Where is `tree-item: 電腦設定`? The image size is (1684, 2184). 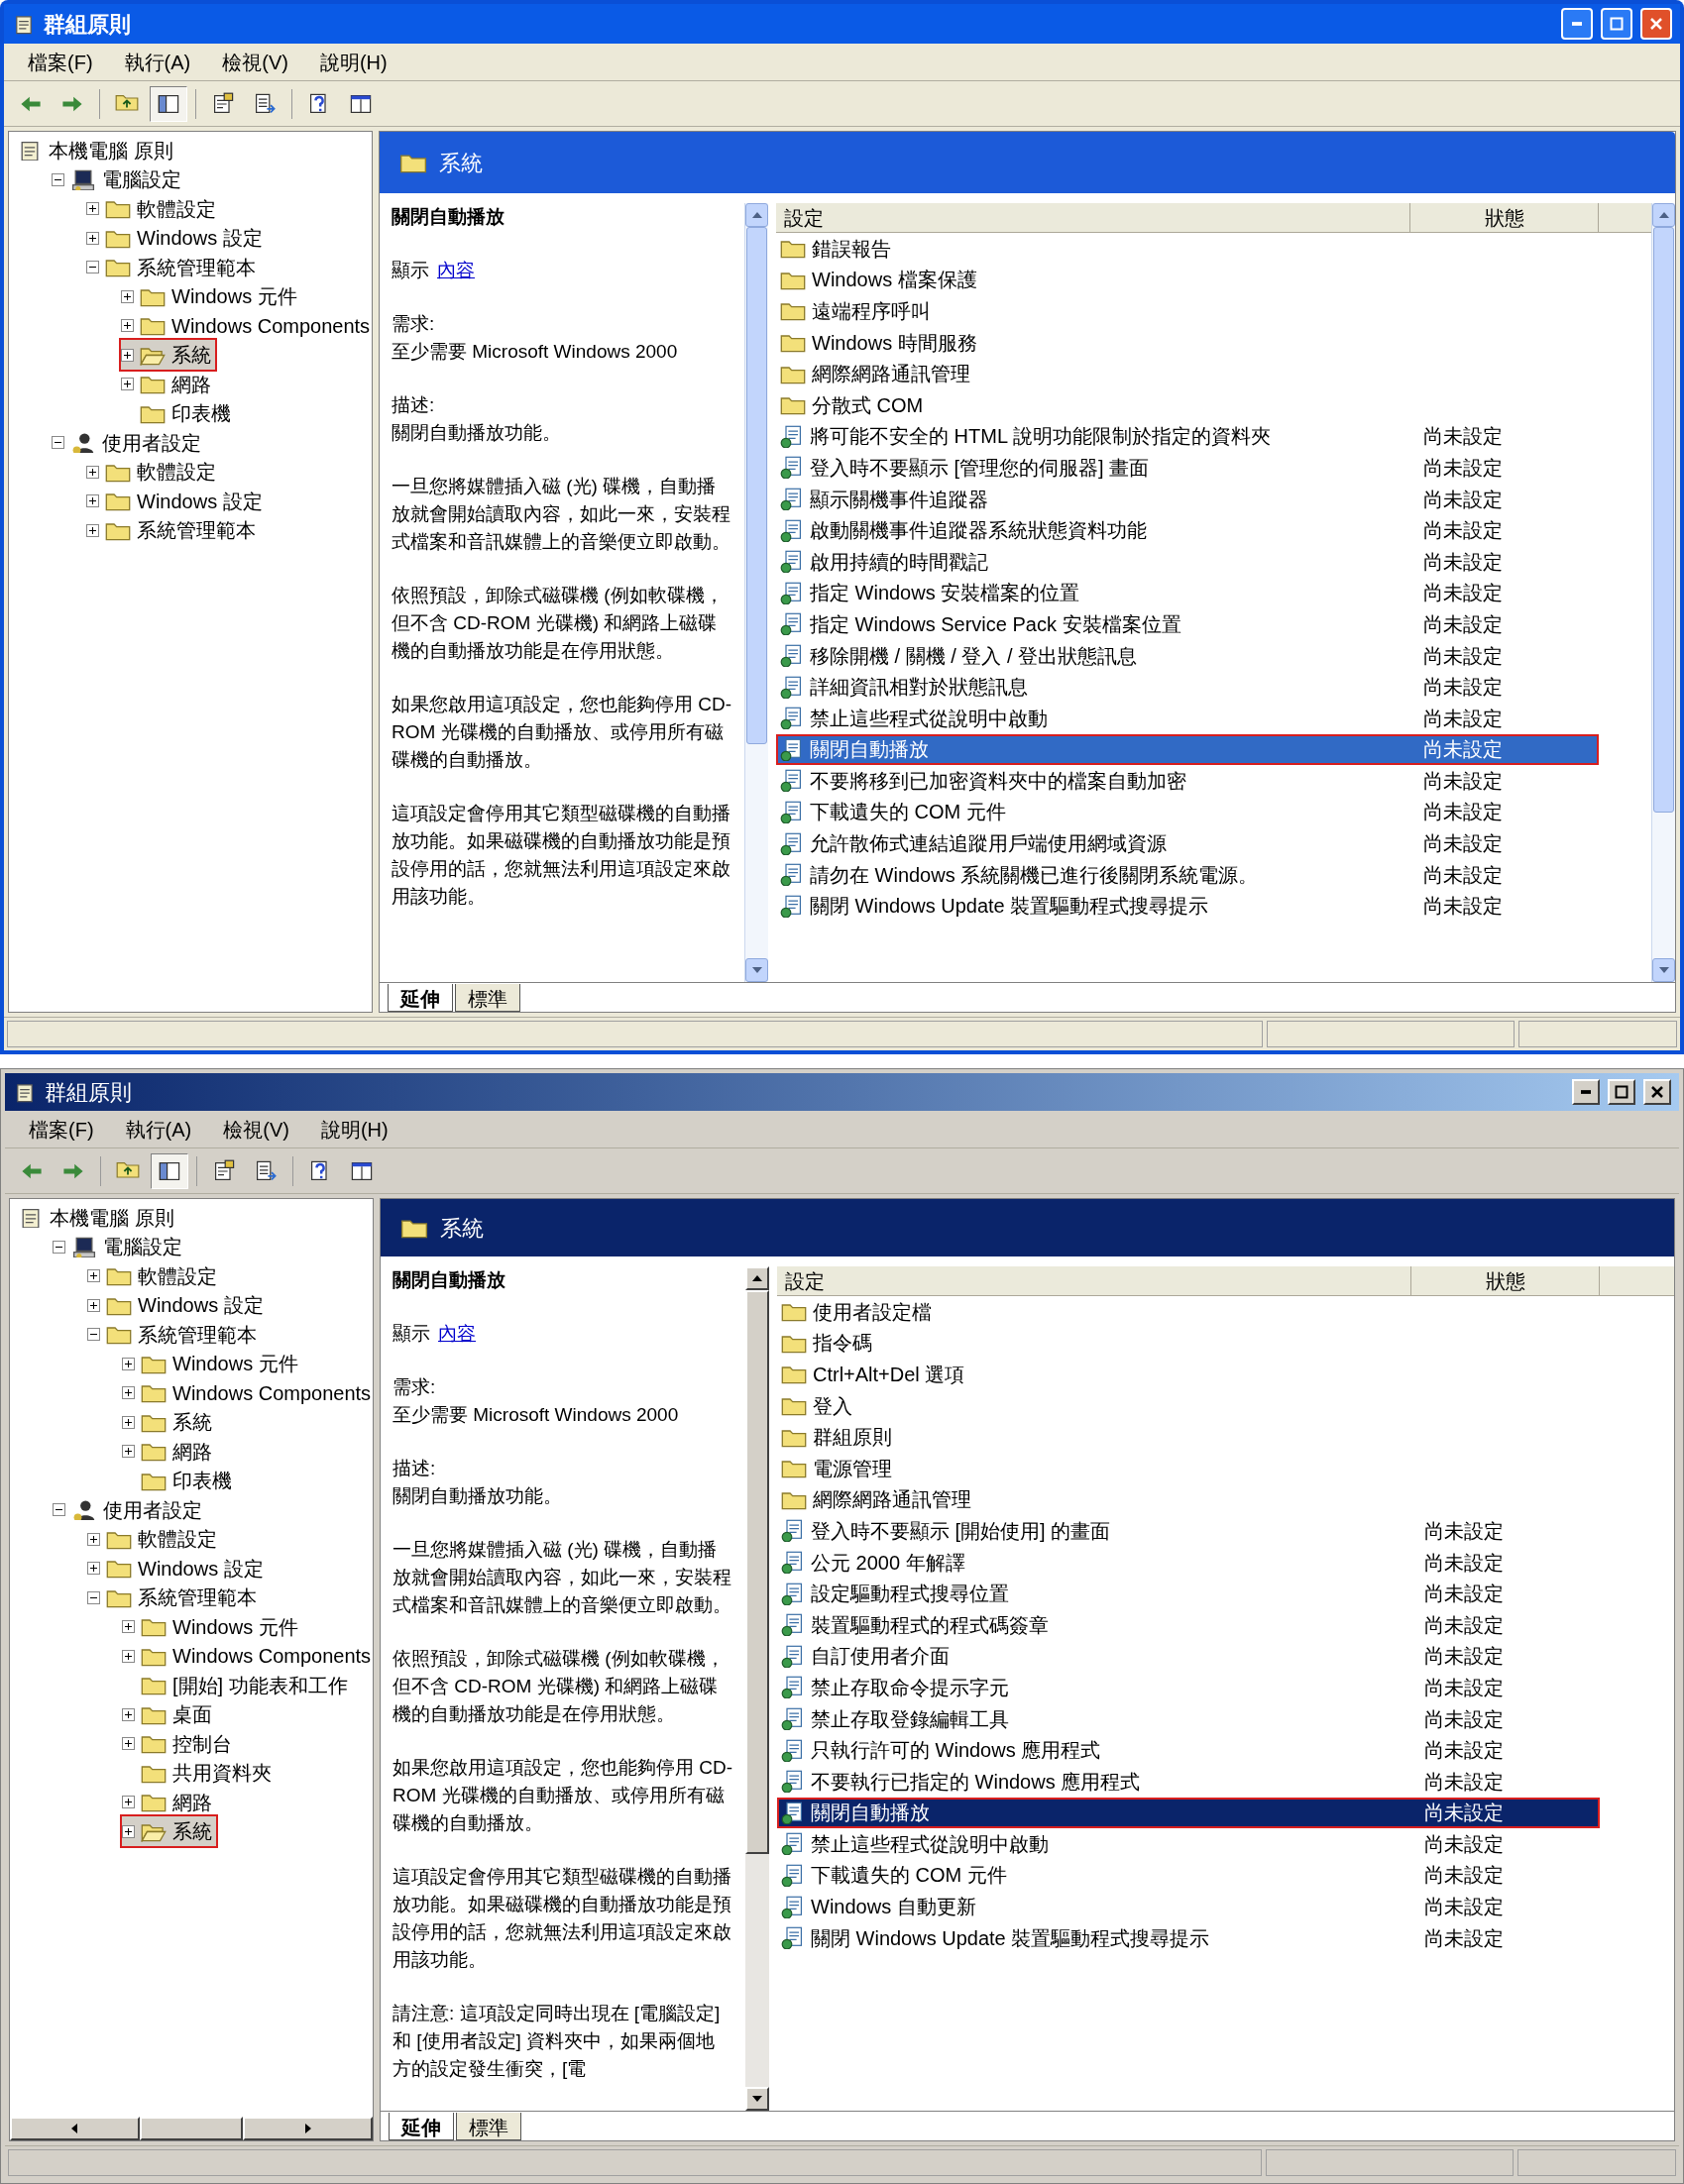 tree-item: 電腦設定 is located at coordinates (118, 179).